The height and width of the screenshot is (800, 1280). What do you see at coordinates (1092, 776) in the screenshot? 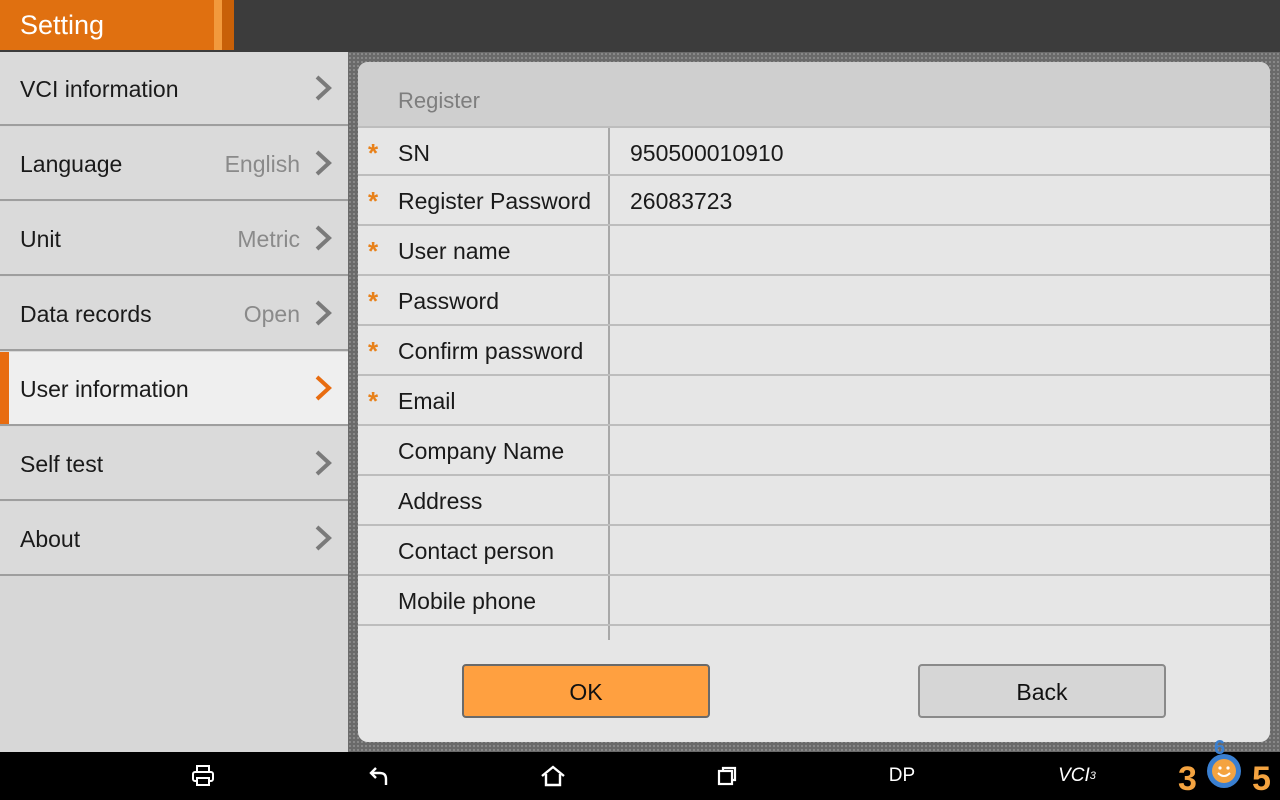
I see `vci-superscript: 3` at bounding box center [1092, 776].